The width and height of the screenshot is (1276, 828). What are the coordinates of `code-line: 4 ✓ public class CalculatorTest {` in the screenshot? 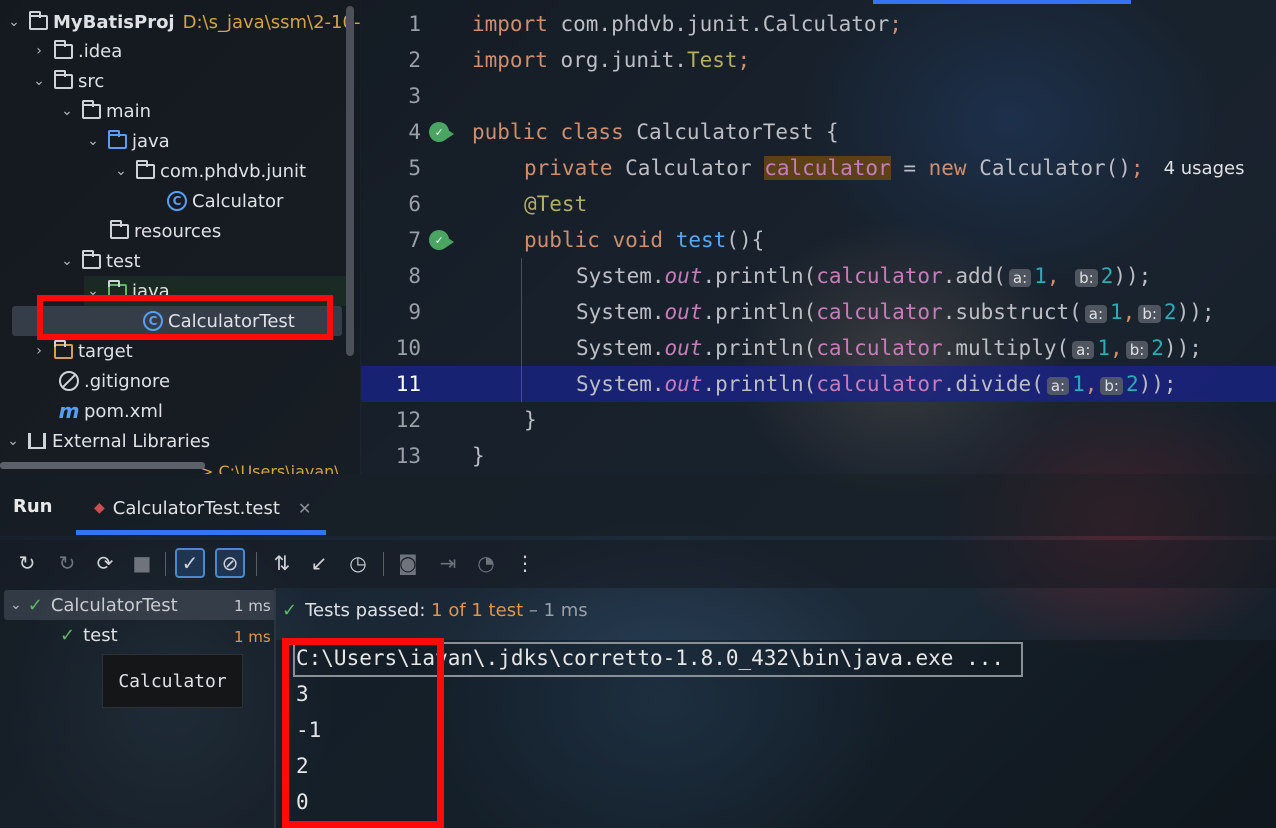 It's located at (818, 132).